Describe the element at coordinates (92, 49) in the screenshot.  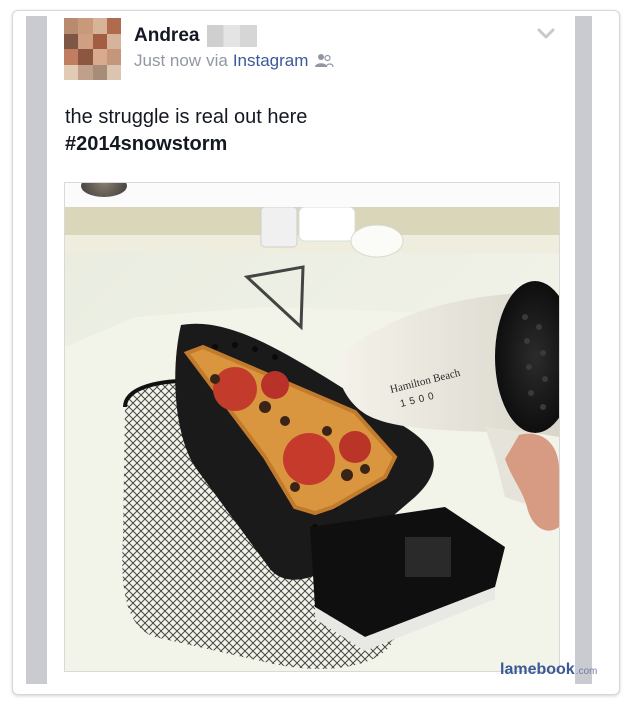
I see `author-avatar` at that location.